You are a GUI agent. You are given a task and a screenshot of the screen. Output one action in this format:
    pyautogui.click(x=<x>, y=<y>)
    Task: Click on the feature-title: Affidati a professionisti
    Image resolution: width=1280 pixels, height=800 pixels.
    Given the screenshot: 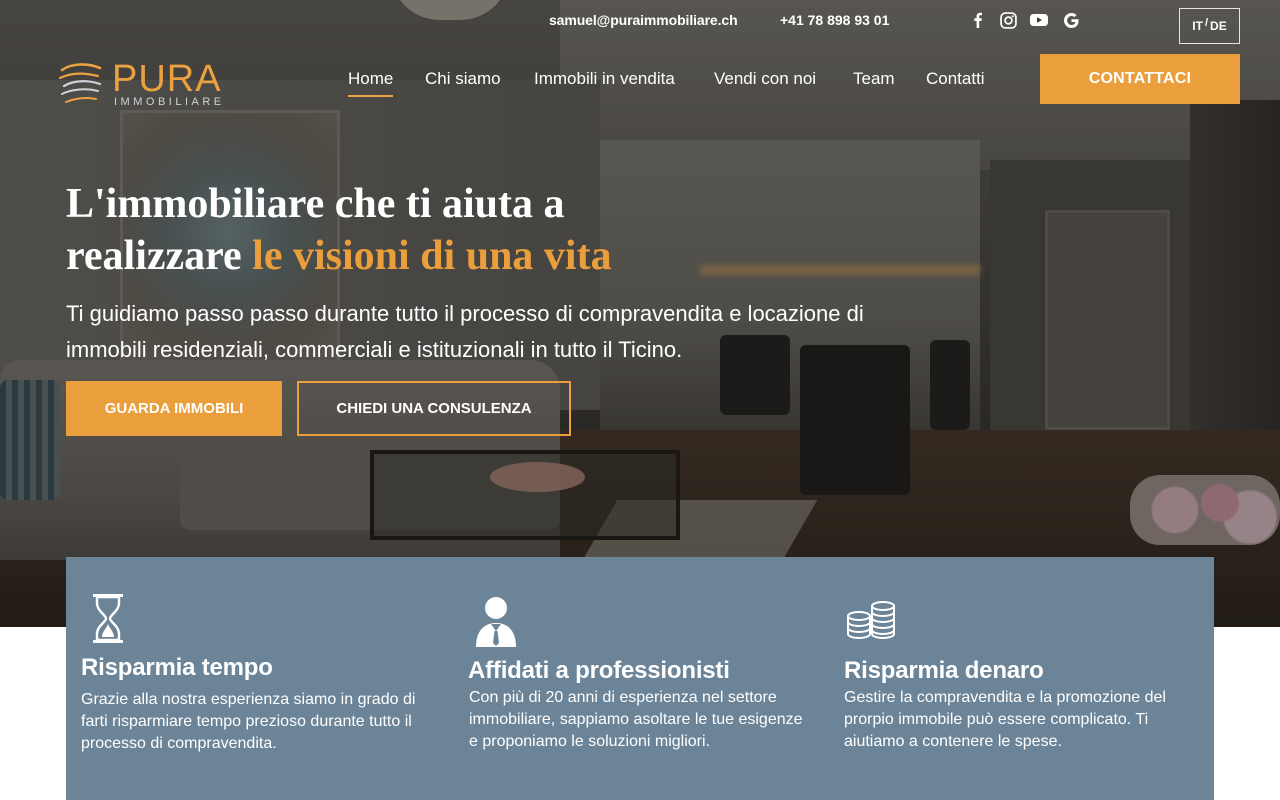 What is the action you would take?
    pyautogui.click(x=599, y=670)
    